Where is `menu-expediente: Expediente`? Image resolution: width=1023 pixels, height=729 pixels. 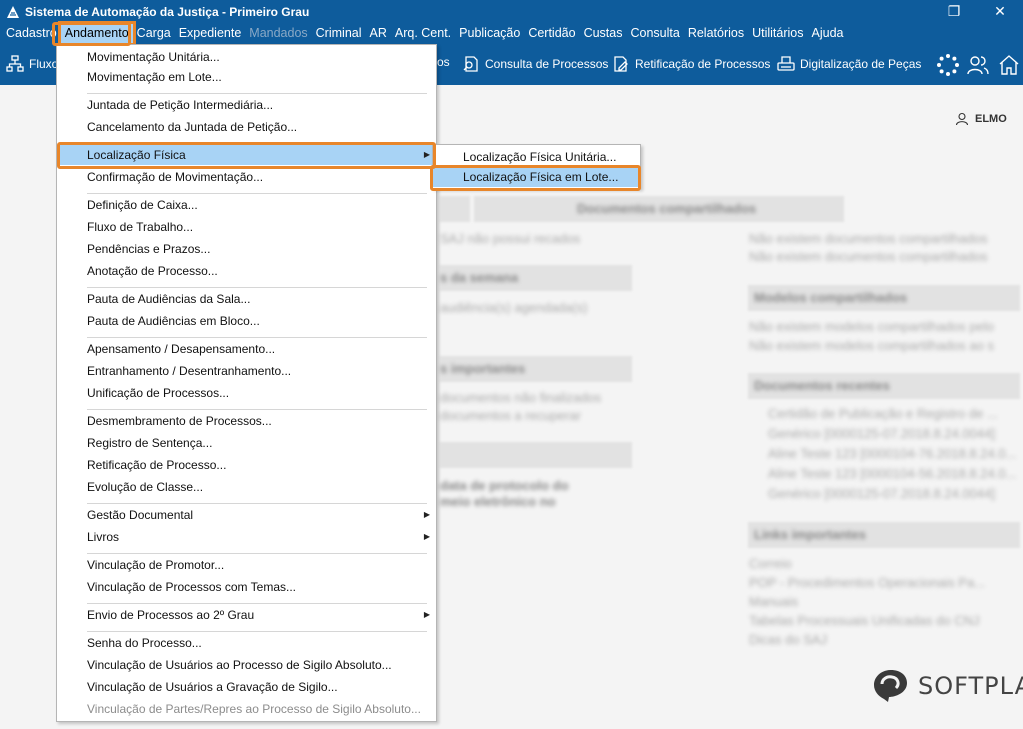
menu-expediente: Expediente is located at coordinates (210, 33).